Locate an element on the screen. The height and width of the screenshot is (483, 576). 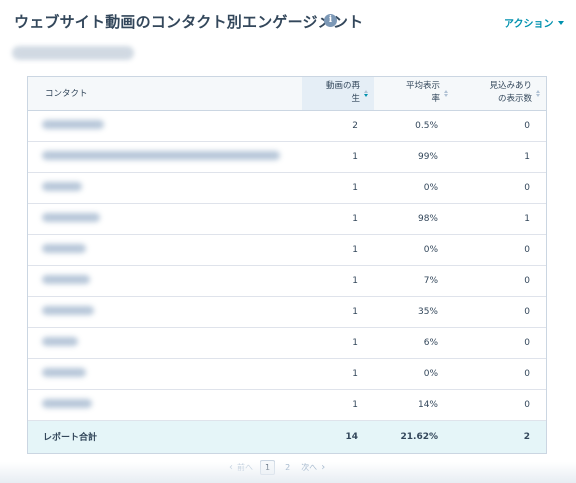
table-row: 1 7% 0 is located at coordinates (287, 281).